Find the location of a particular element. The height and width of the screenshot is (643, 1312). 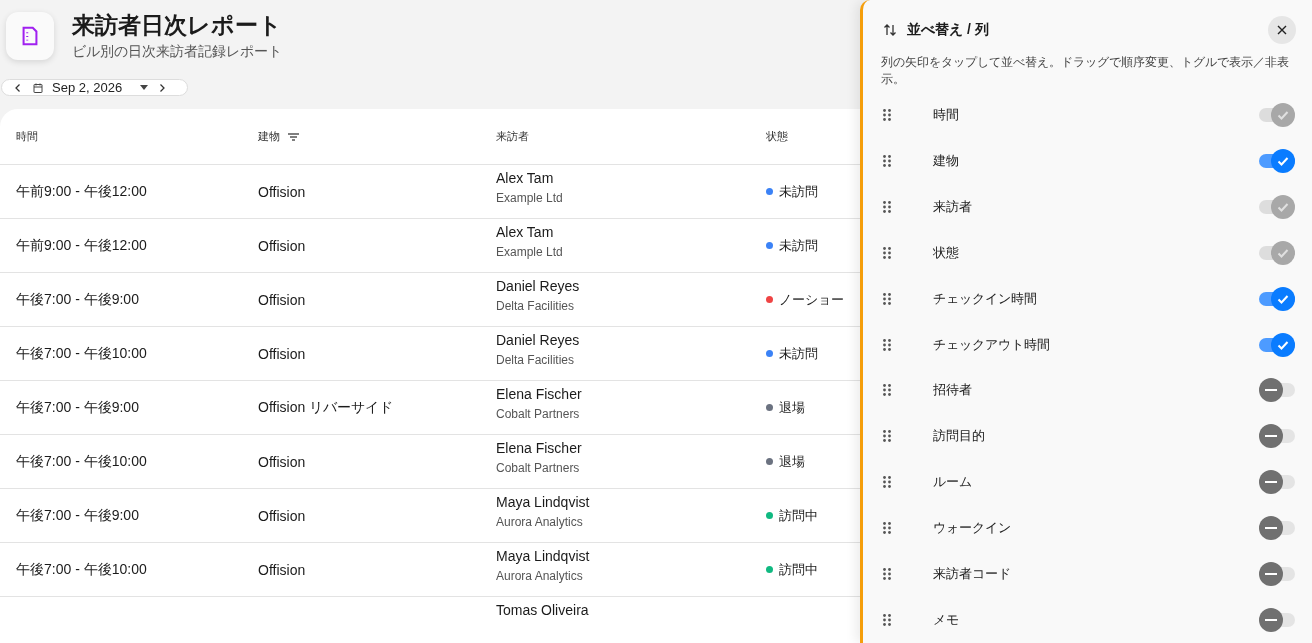

column-label: チェックイン時間 is located at coordinates (985, 298).